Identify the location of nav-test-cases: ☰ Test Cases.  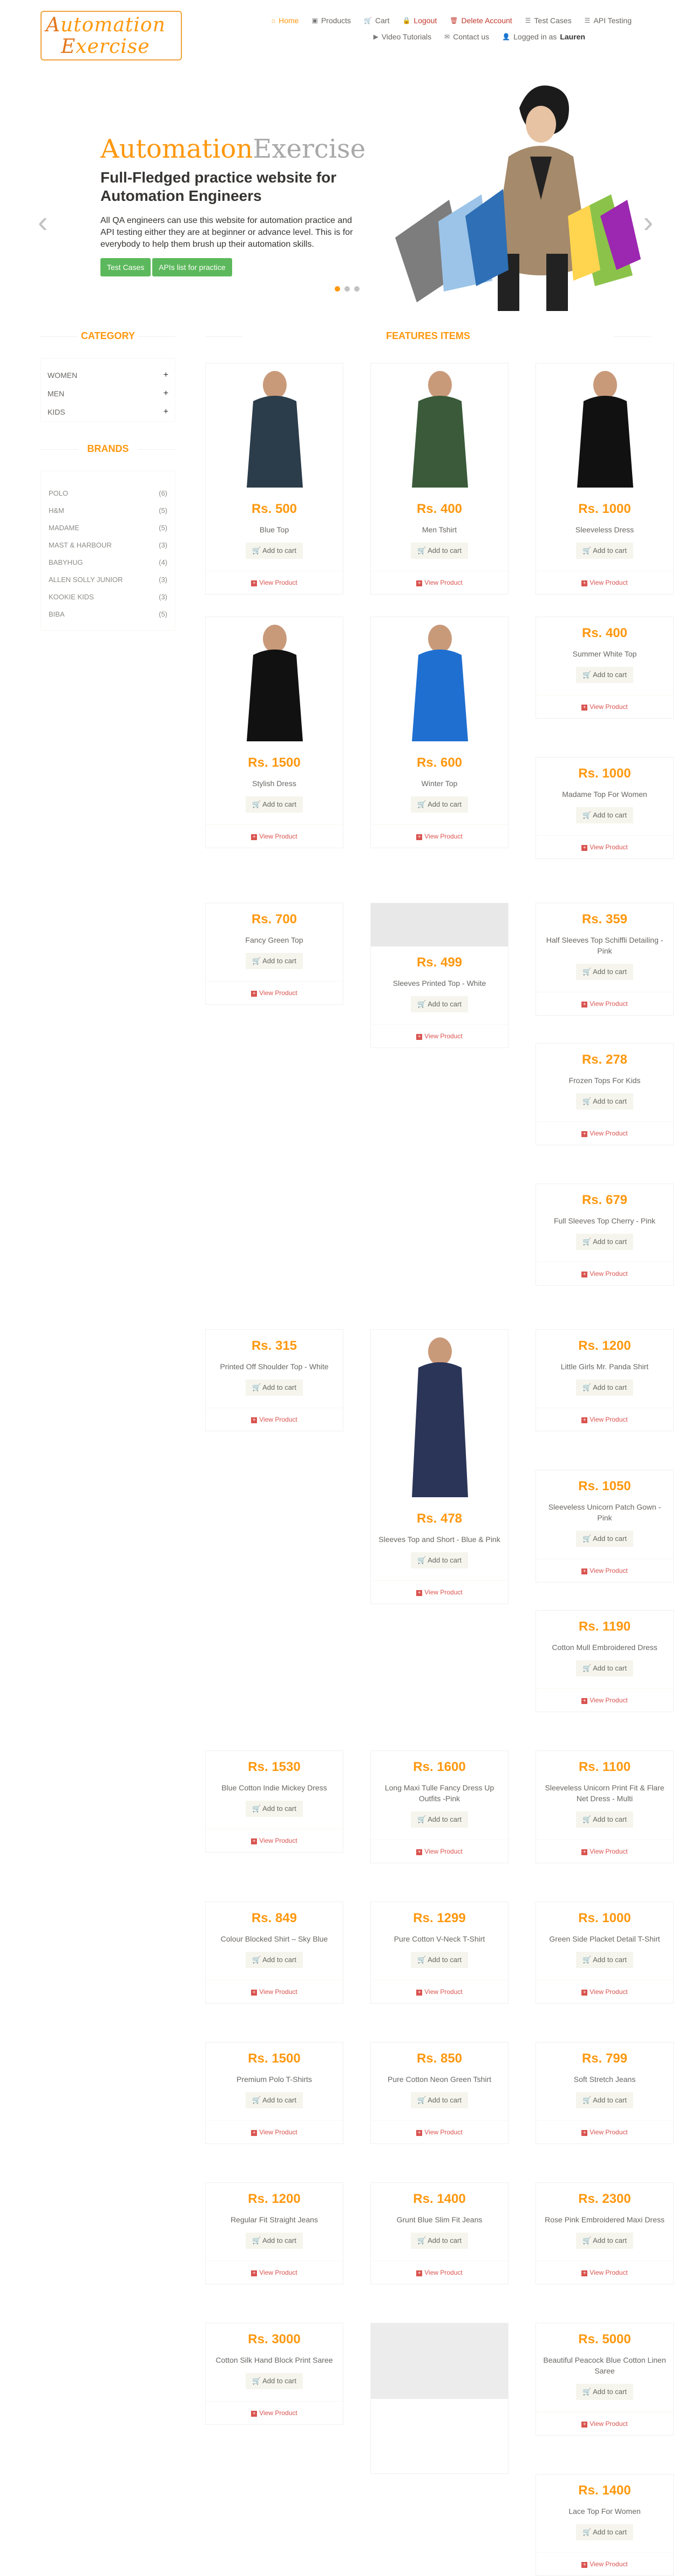
(548, 20).